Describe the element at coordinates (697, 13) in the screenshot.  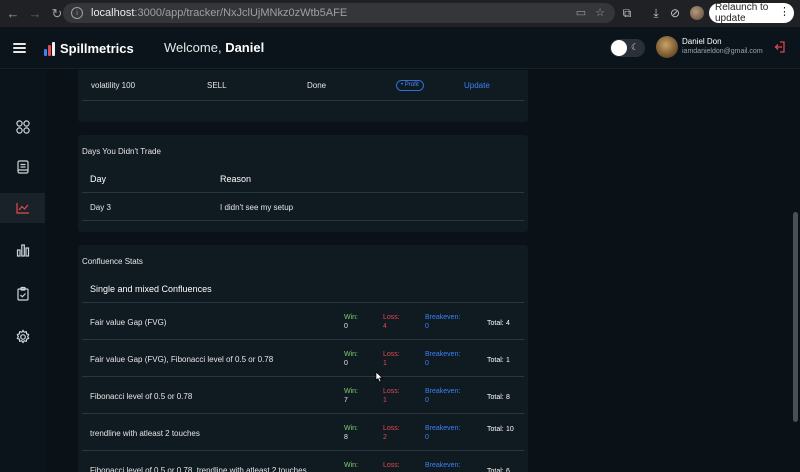
I see `browser-profile-avatar` at that location.